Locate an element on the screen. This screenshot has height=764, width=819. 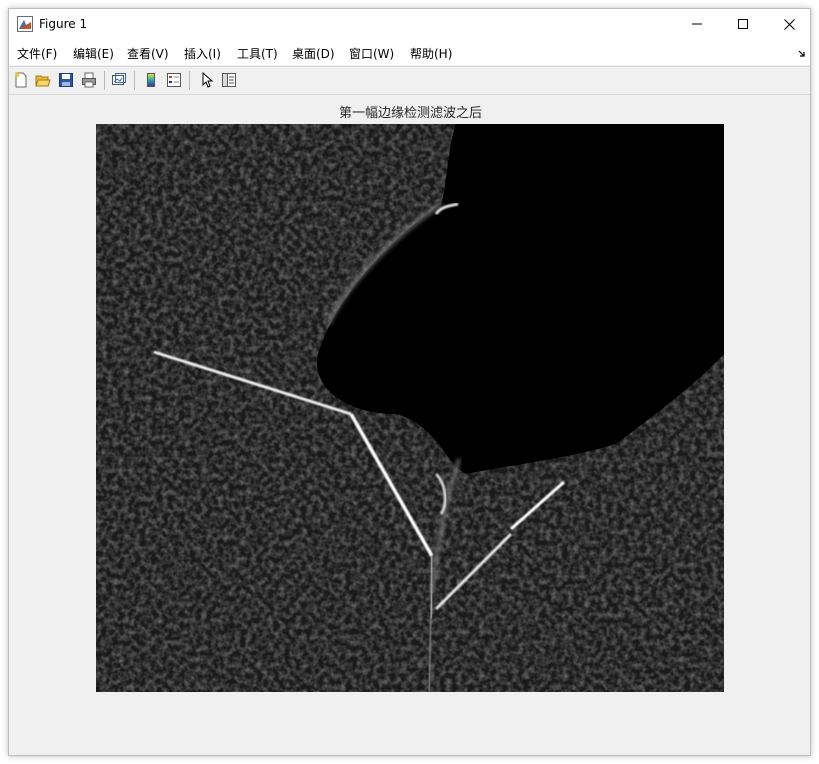
menu-window: 窗口(W) is located at coordinates (371, 53).